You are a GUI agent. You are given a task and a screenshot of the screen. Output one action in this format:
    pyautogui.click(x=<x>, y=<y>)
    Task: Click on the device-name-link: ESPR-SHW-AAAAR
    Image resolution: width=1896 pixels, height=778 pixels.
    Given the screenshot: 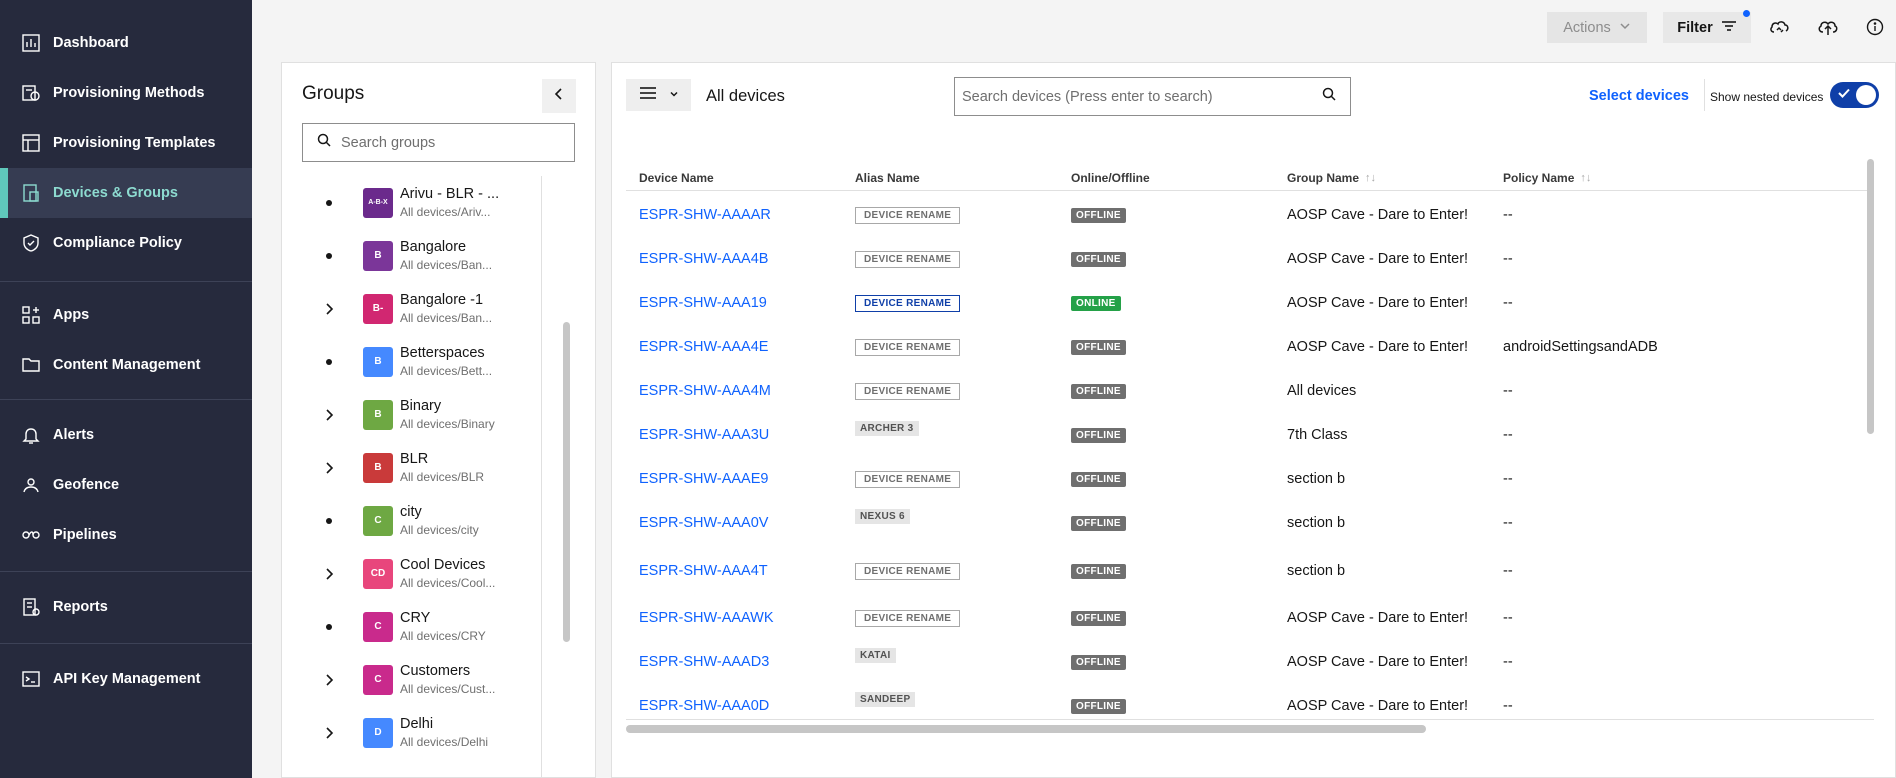 What is the action you would take?
    pyautogui.click(x=705, y=215)
    